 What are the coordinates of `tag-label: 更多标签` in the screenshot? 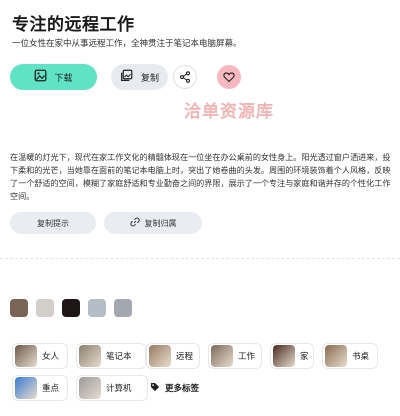 It's located at (182, 389).